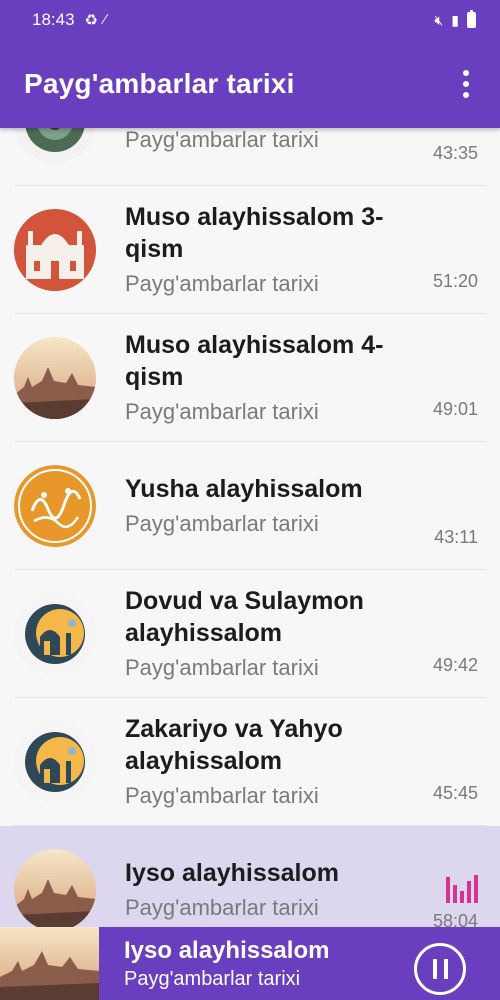  I want to click on app-bar: Payg'ambarlar tarixi, so click(250, 84).